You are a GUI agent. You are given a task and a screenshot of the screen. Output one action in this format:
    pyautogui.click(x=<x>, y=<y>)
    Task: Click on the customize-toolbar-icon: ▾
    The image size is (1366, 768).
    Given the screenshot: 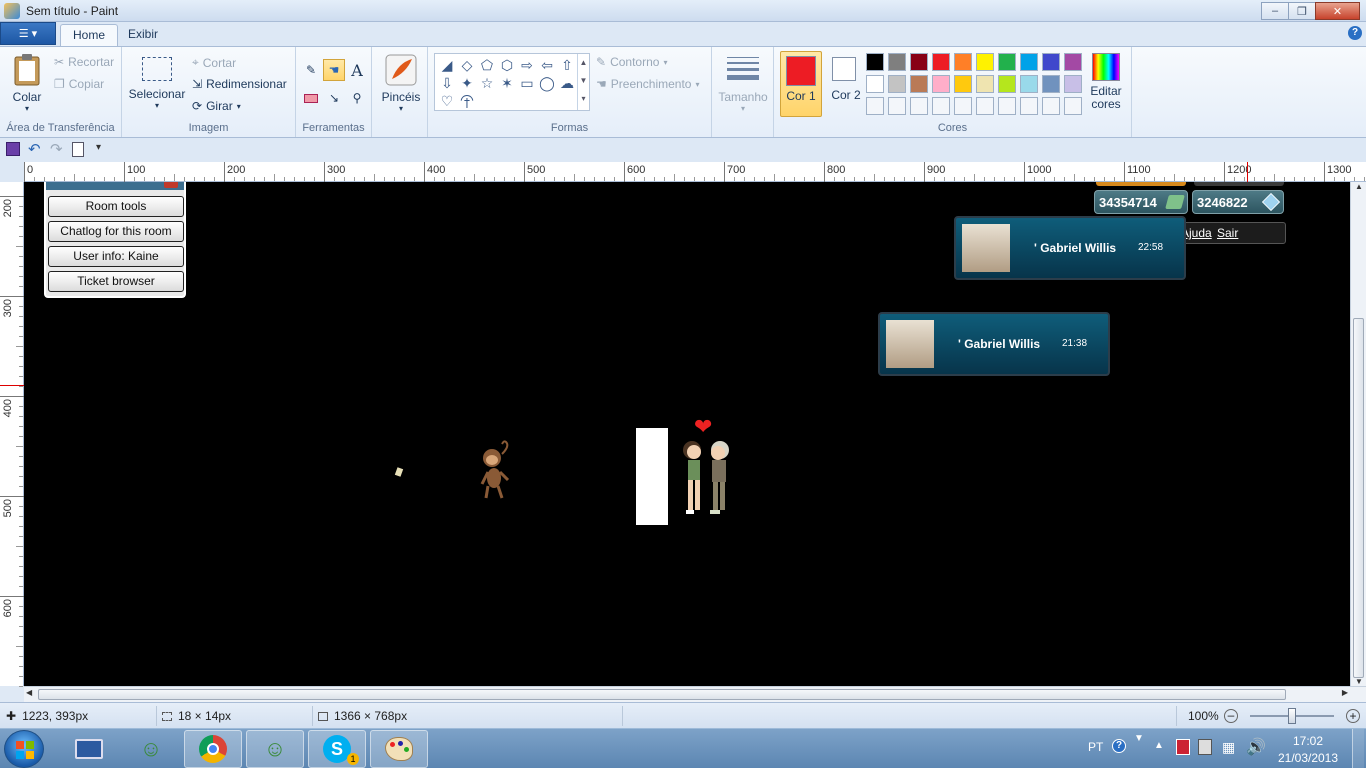 What is the action you would take?
    pyautogui.click(x=98, y=147)
    